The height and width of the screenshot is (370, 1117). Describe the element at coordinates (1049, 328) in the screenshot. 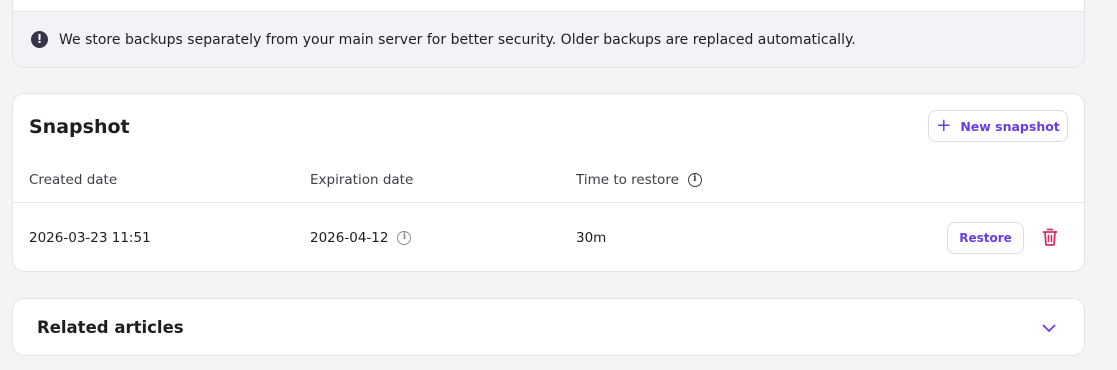

I see `chevron-down-icon` at that location.